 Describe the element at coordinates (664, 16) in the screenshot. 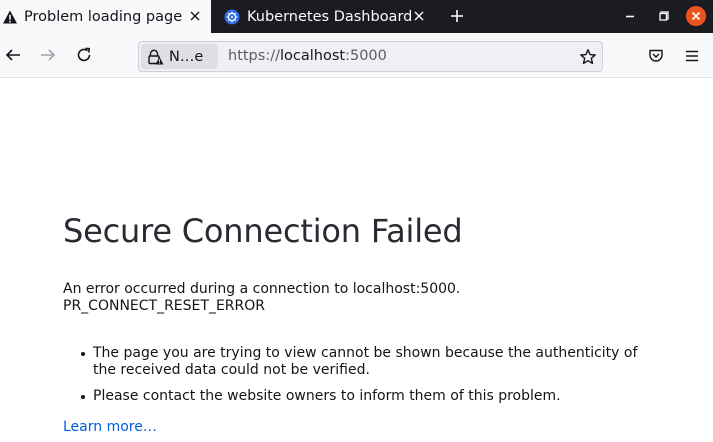

I see `restore-window-icon` at that location.